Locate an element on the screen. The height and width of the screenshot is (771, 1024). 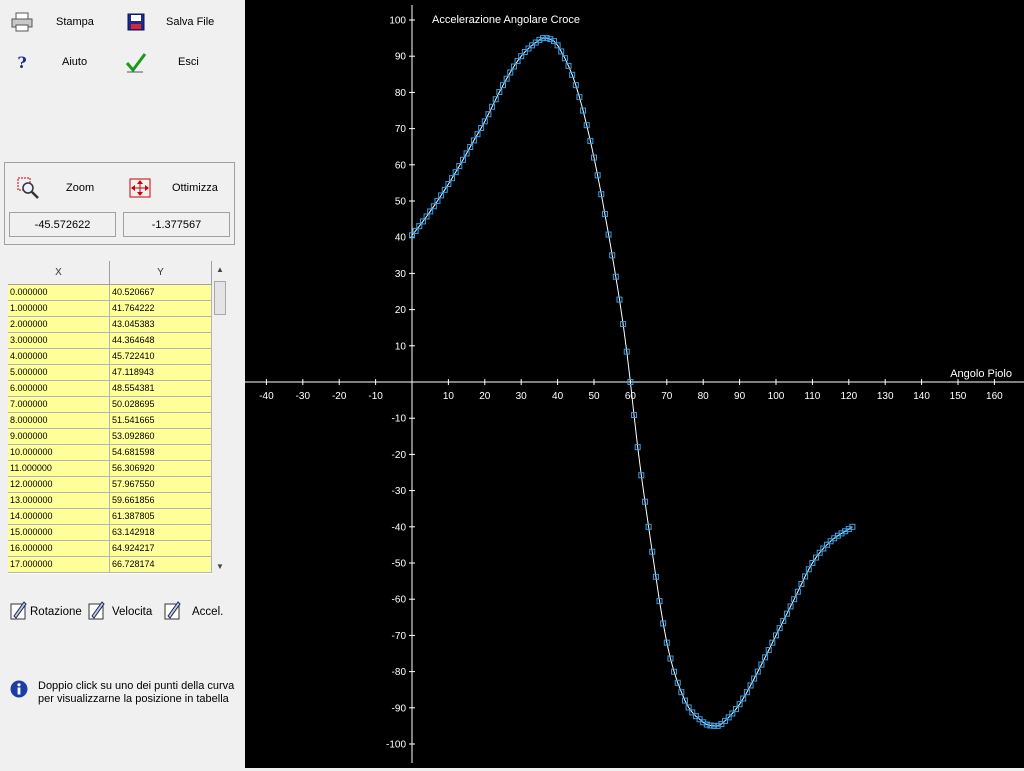
table-cell-x: 8.000000 is located at coordinates (59, 421).